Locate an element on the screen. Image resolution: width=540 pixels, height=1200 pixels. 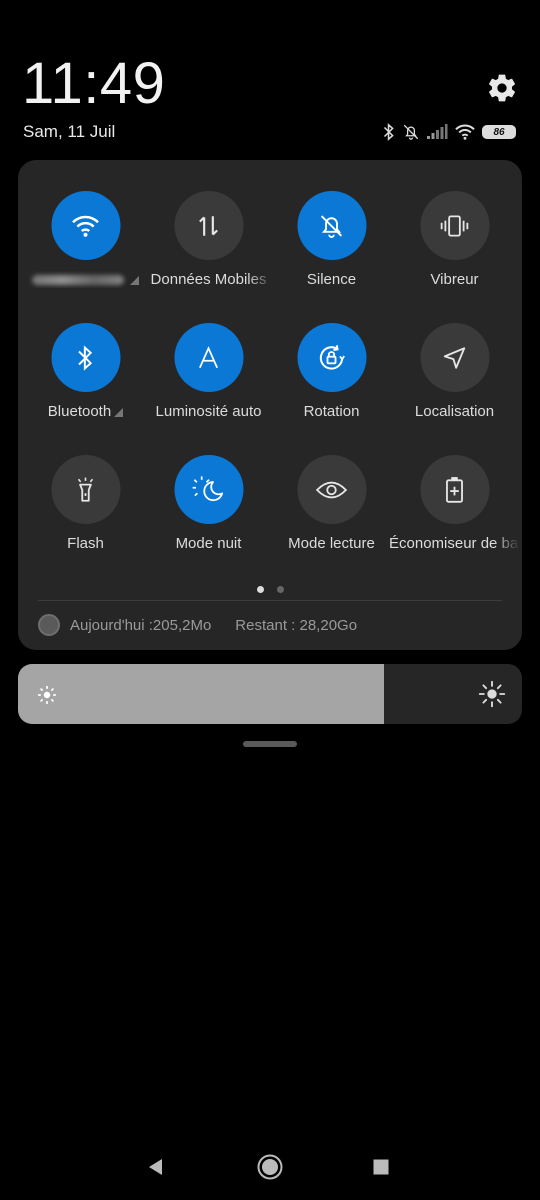
battery-saver-icon is located at coordinates (454, 489).